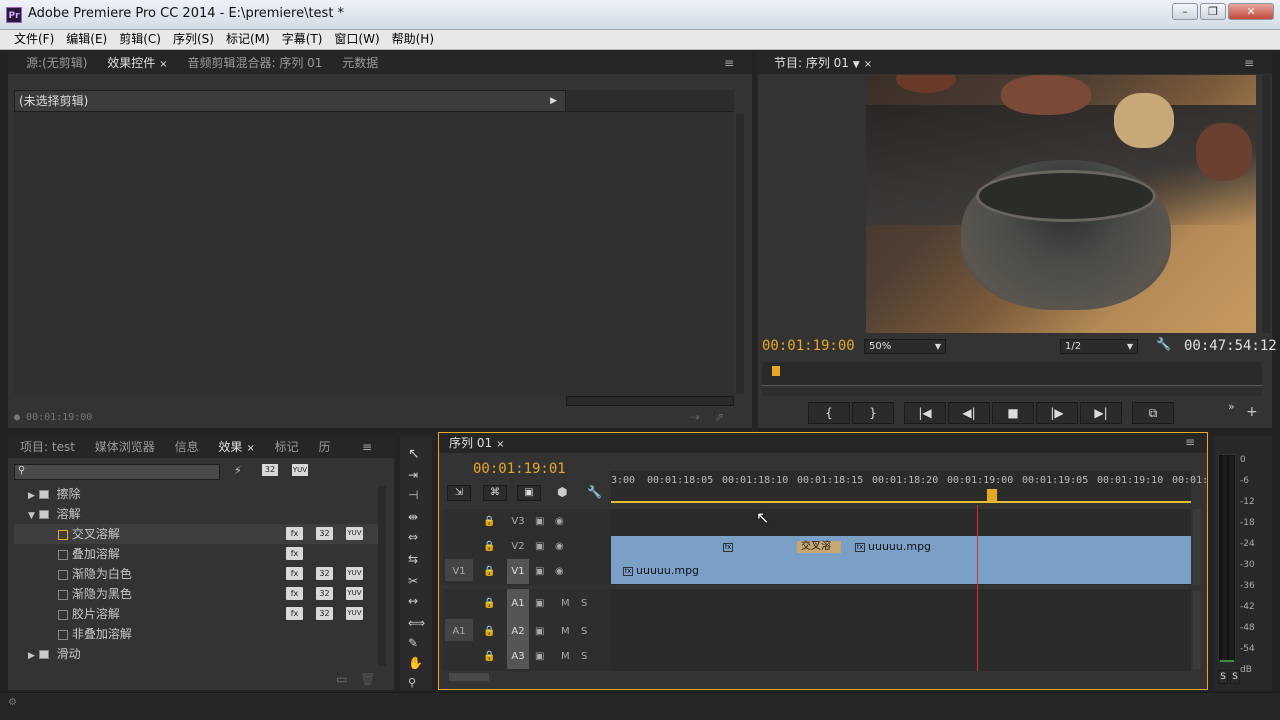  What do you see at coordinates (1223, 677) in the screenshot?
I see `solo-left-button: S` at bounding box center [1223, 677].